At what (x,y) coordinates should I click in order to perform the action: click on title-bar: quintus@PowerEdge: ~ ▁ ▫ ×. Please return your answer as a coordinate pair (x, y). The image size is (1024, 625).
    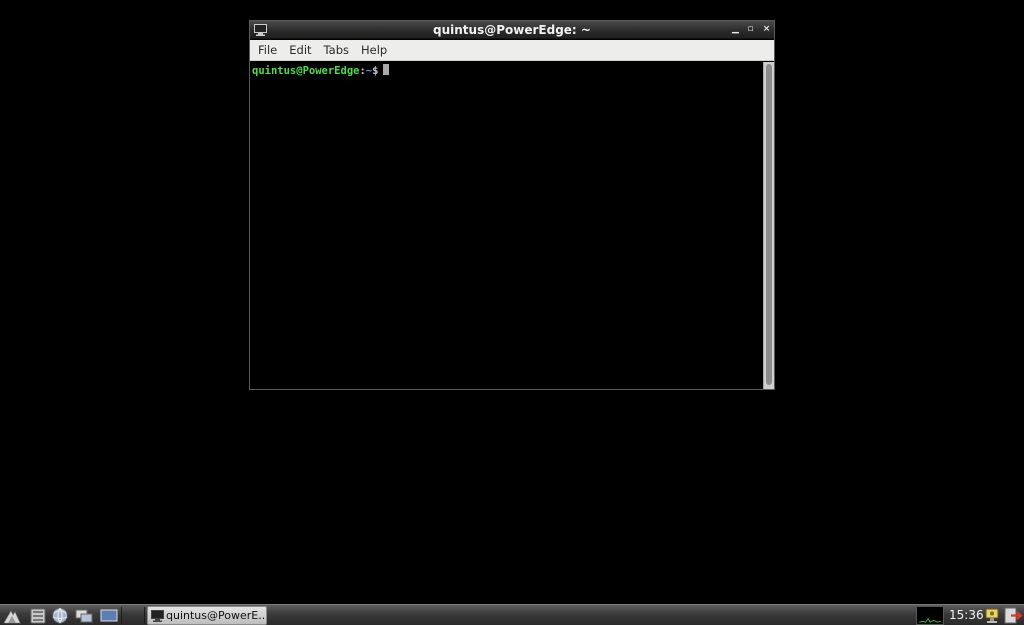
    Looking at the image, I should click on (512, 30).